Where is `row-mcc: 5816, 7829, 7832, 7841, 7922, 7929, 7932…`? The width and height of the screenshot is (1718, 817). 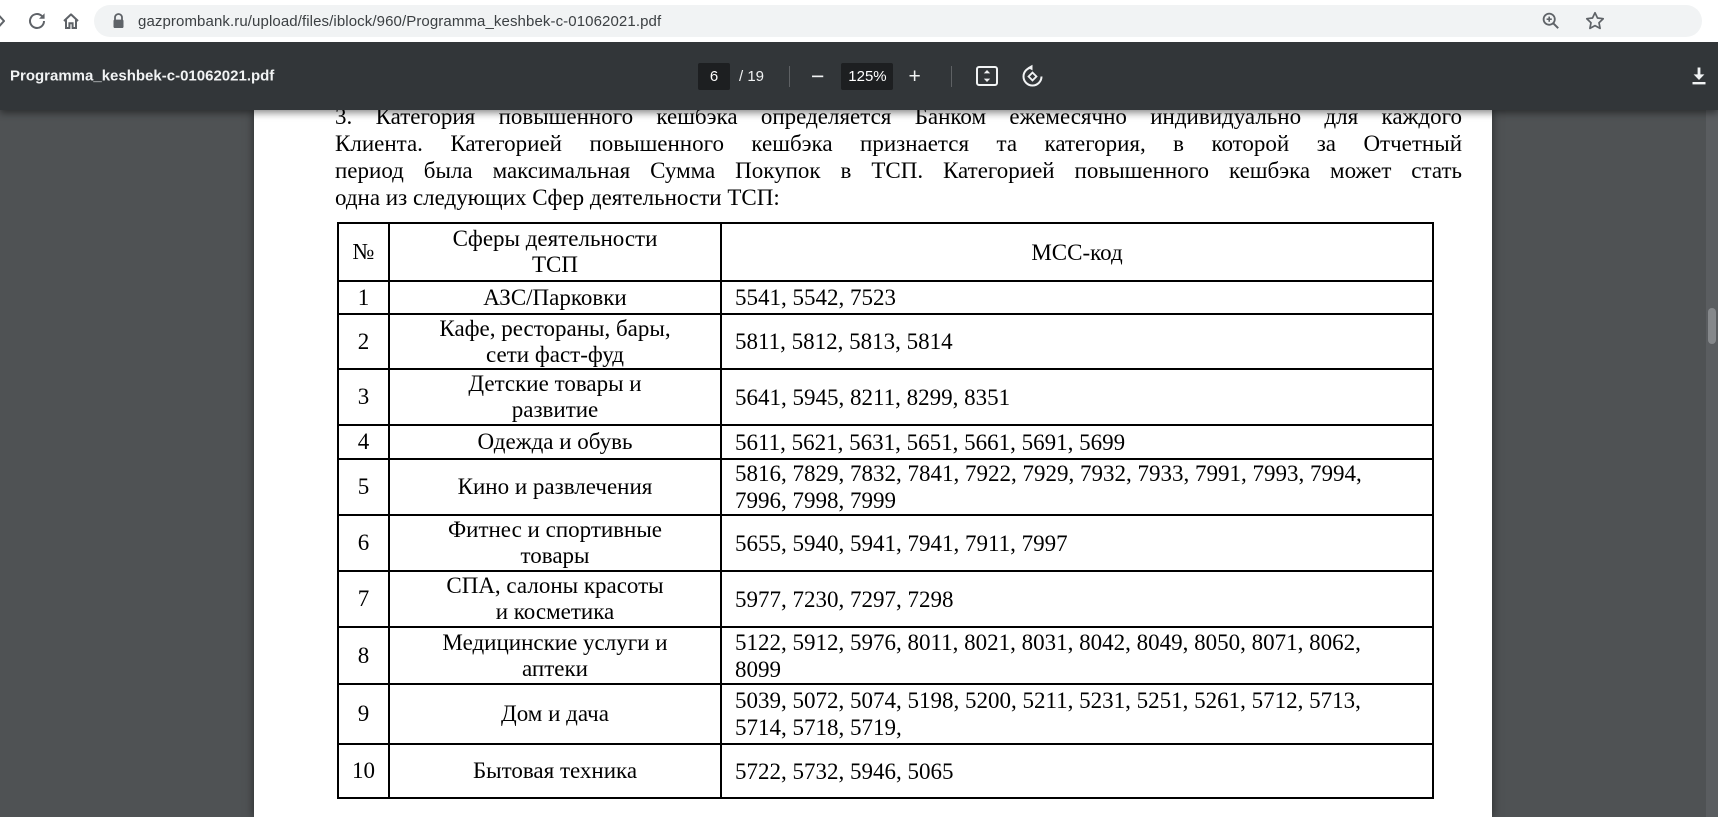
row-mcc: 5816, 7829, 7832, 7841, 7922, 7929, 7932… is located at coordinates (1077, 487).